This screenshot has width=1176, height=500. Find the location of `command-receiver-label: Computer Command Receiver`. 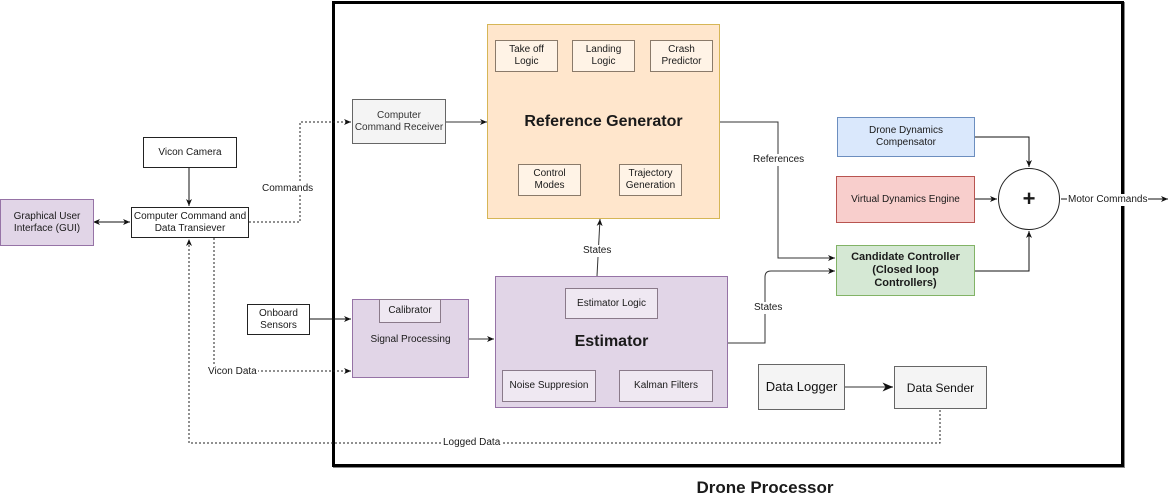

command-receiver-label: Computer Command Receiver is located at coordinates (399, 121).